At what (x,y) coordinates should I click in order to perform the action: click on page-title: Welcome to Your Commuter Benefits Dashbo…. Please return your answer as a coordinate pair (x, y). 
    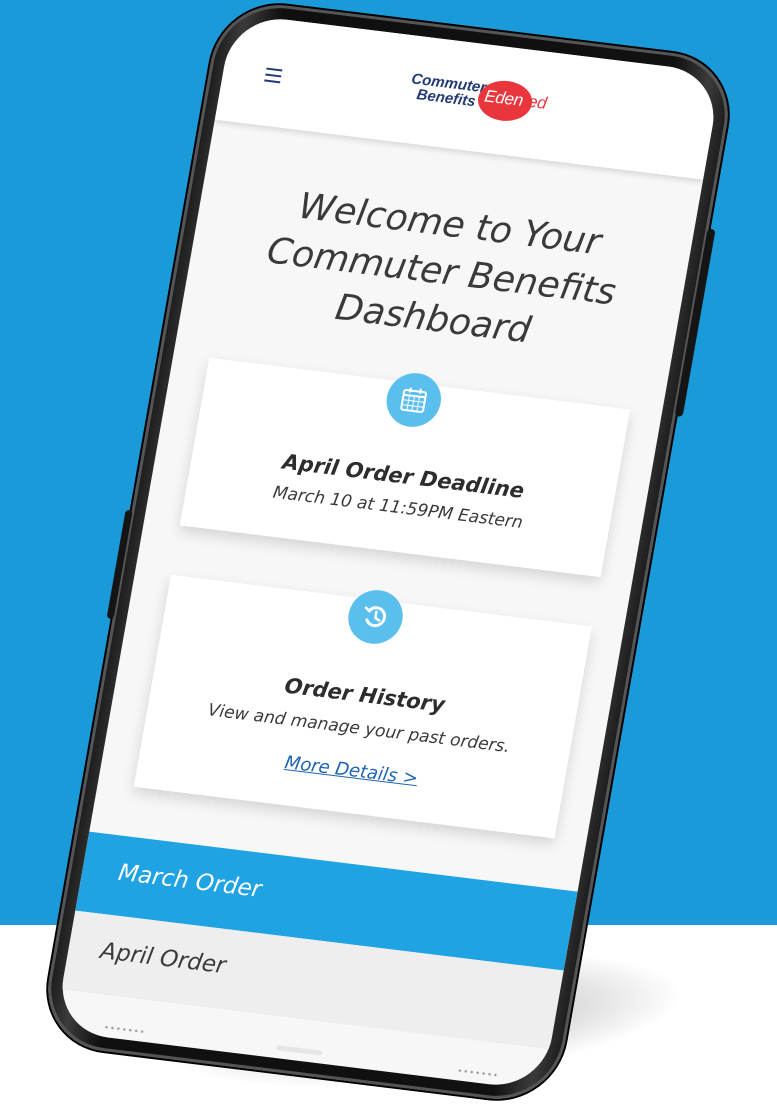
    Looking at the image, I should click on (441, 268).